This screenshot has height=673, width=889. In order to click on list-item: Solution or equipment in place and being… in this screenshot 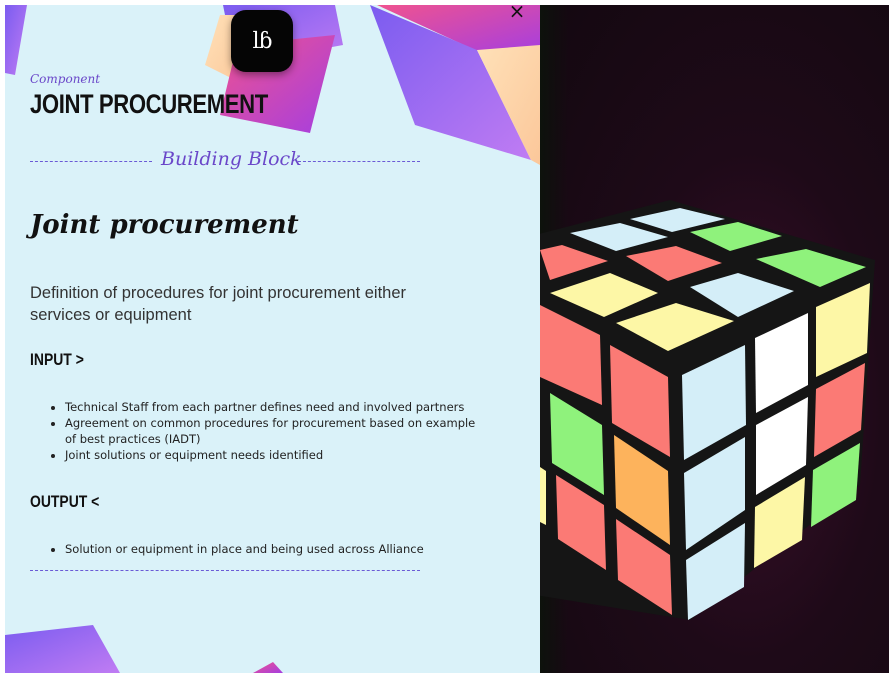, I will do `click(275, 549)`.